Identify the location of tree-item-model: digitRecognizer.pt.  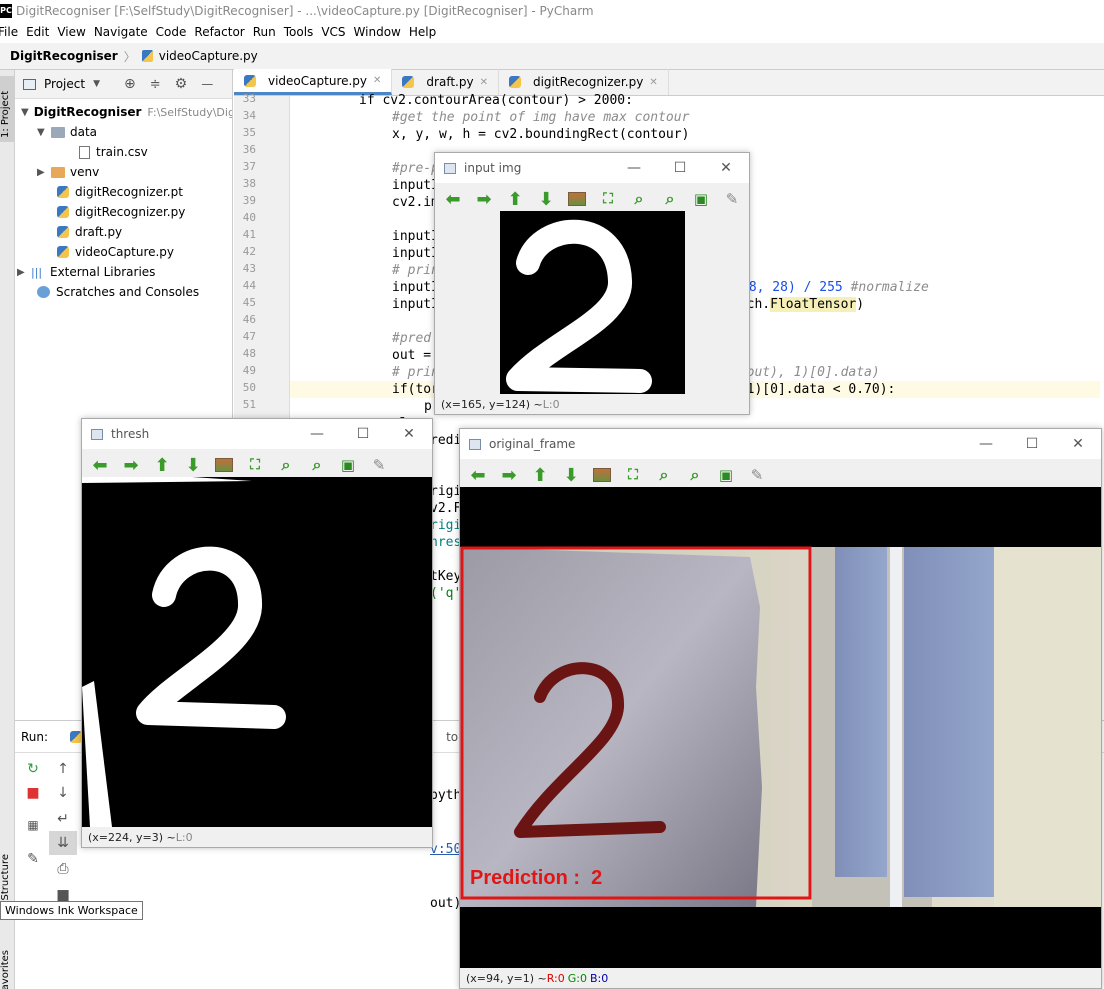
(123, 192).